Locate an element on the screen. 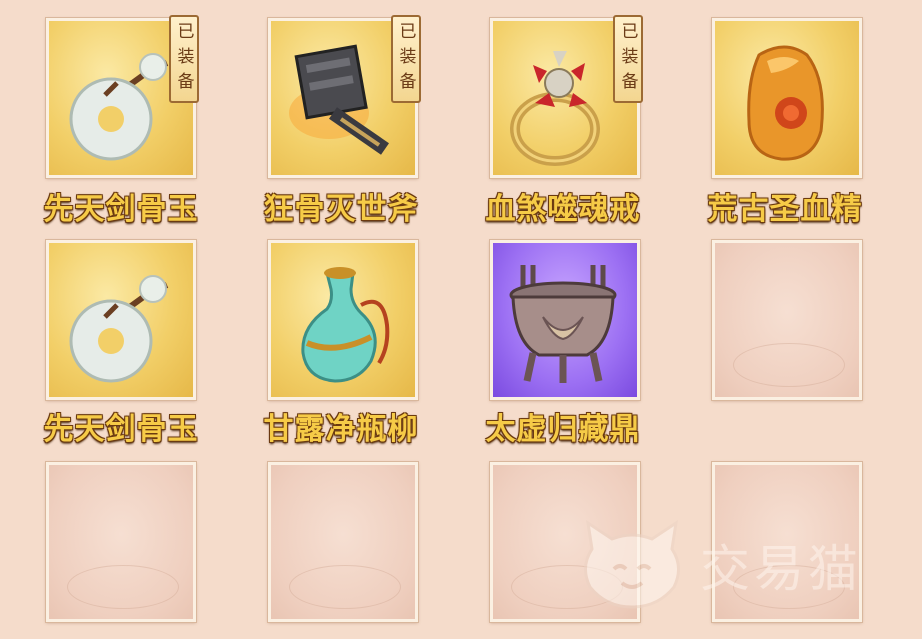 This screenshot has width=922, height=639. watermark-text: 交易猫 is located at coordinates (781, 569).